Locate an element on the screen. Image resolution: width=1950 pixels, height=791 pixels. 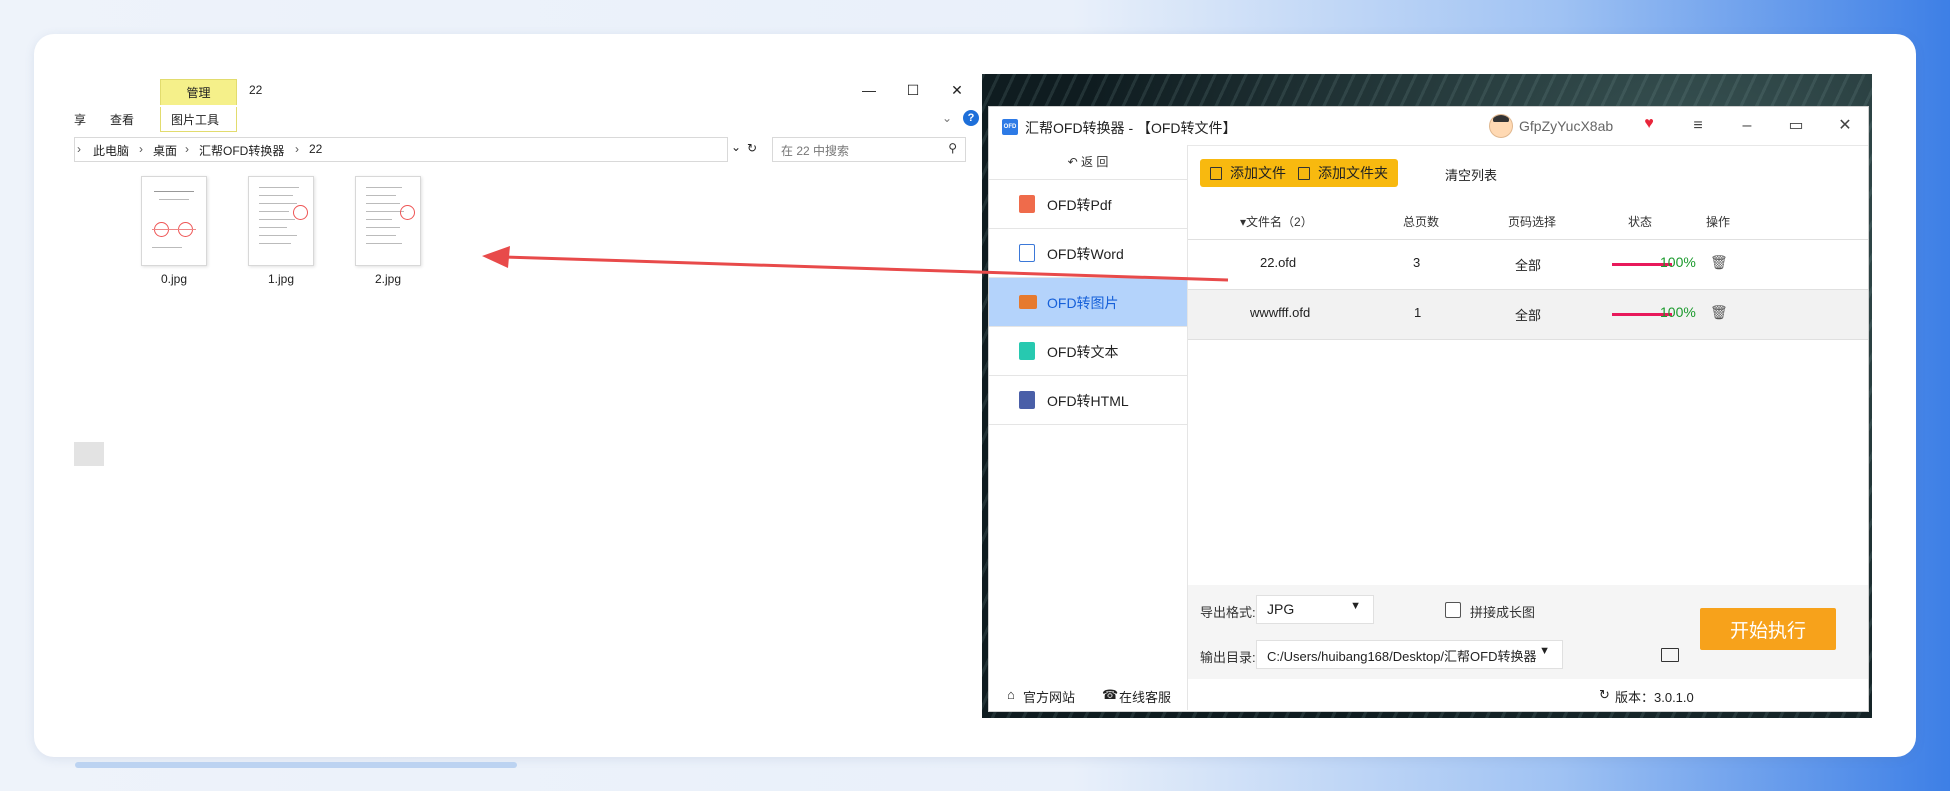
image-icon is located at coordinates (1028, 302).